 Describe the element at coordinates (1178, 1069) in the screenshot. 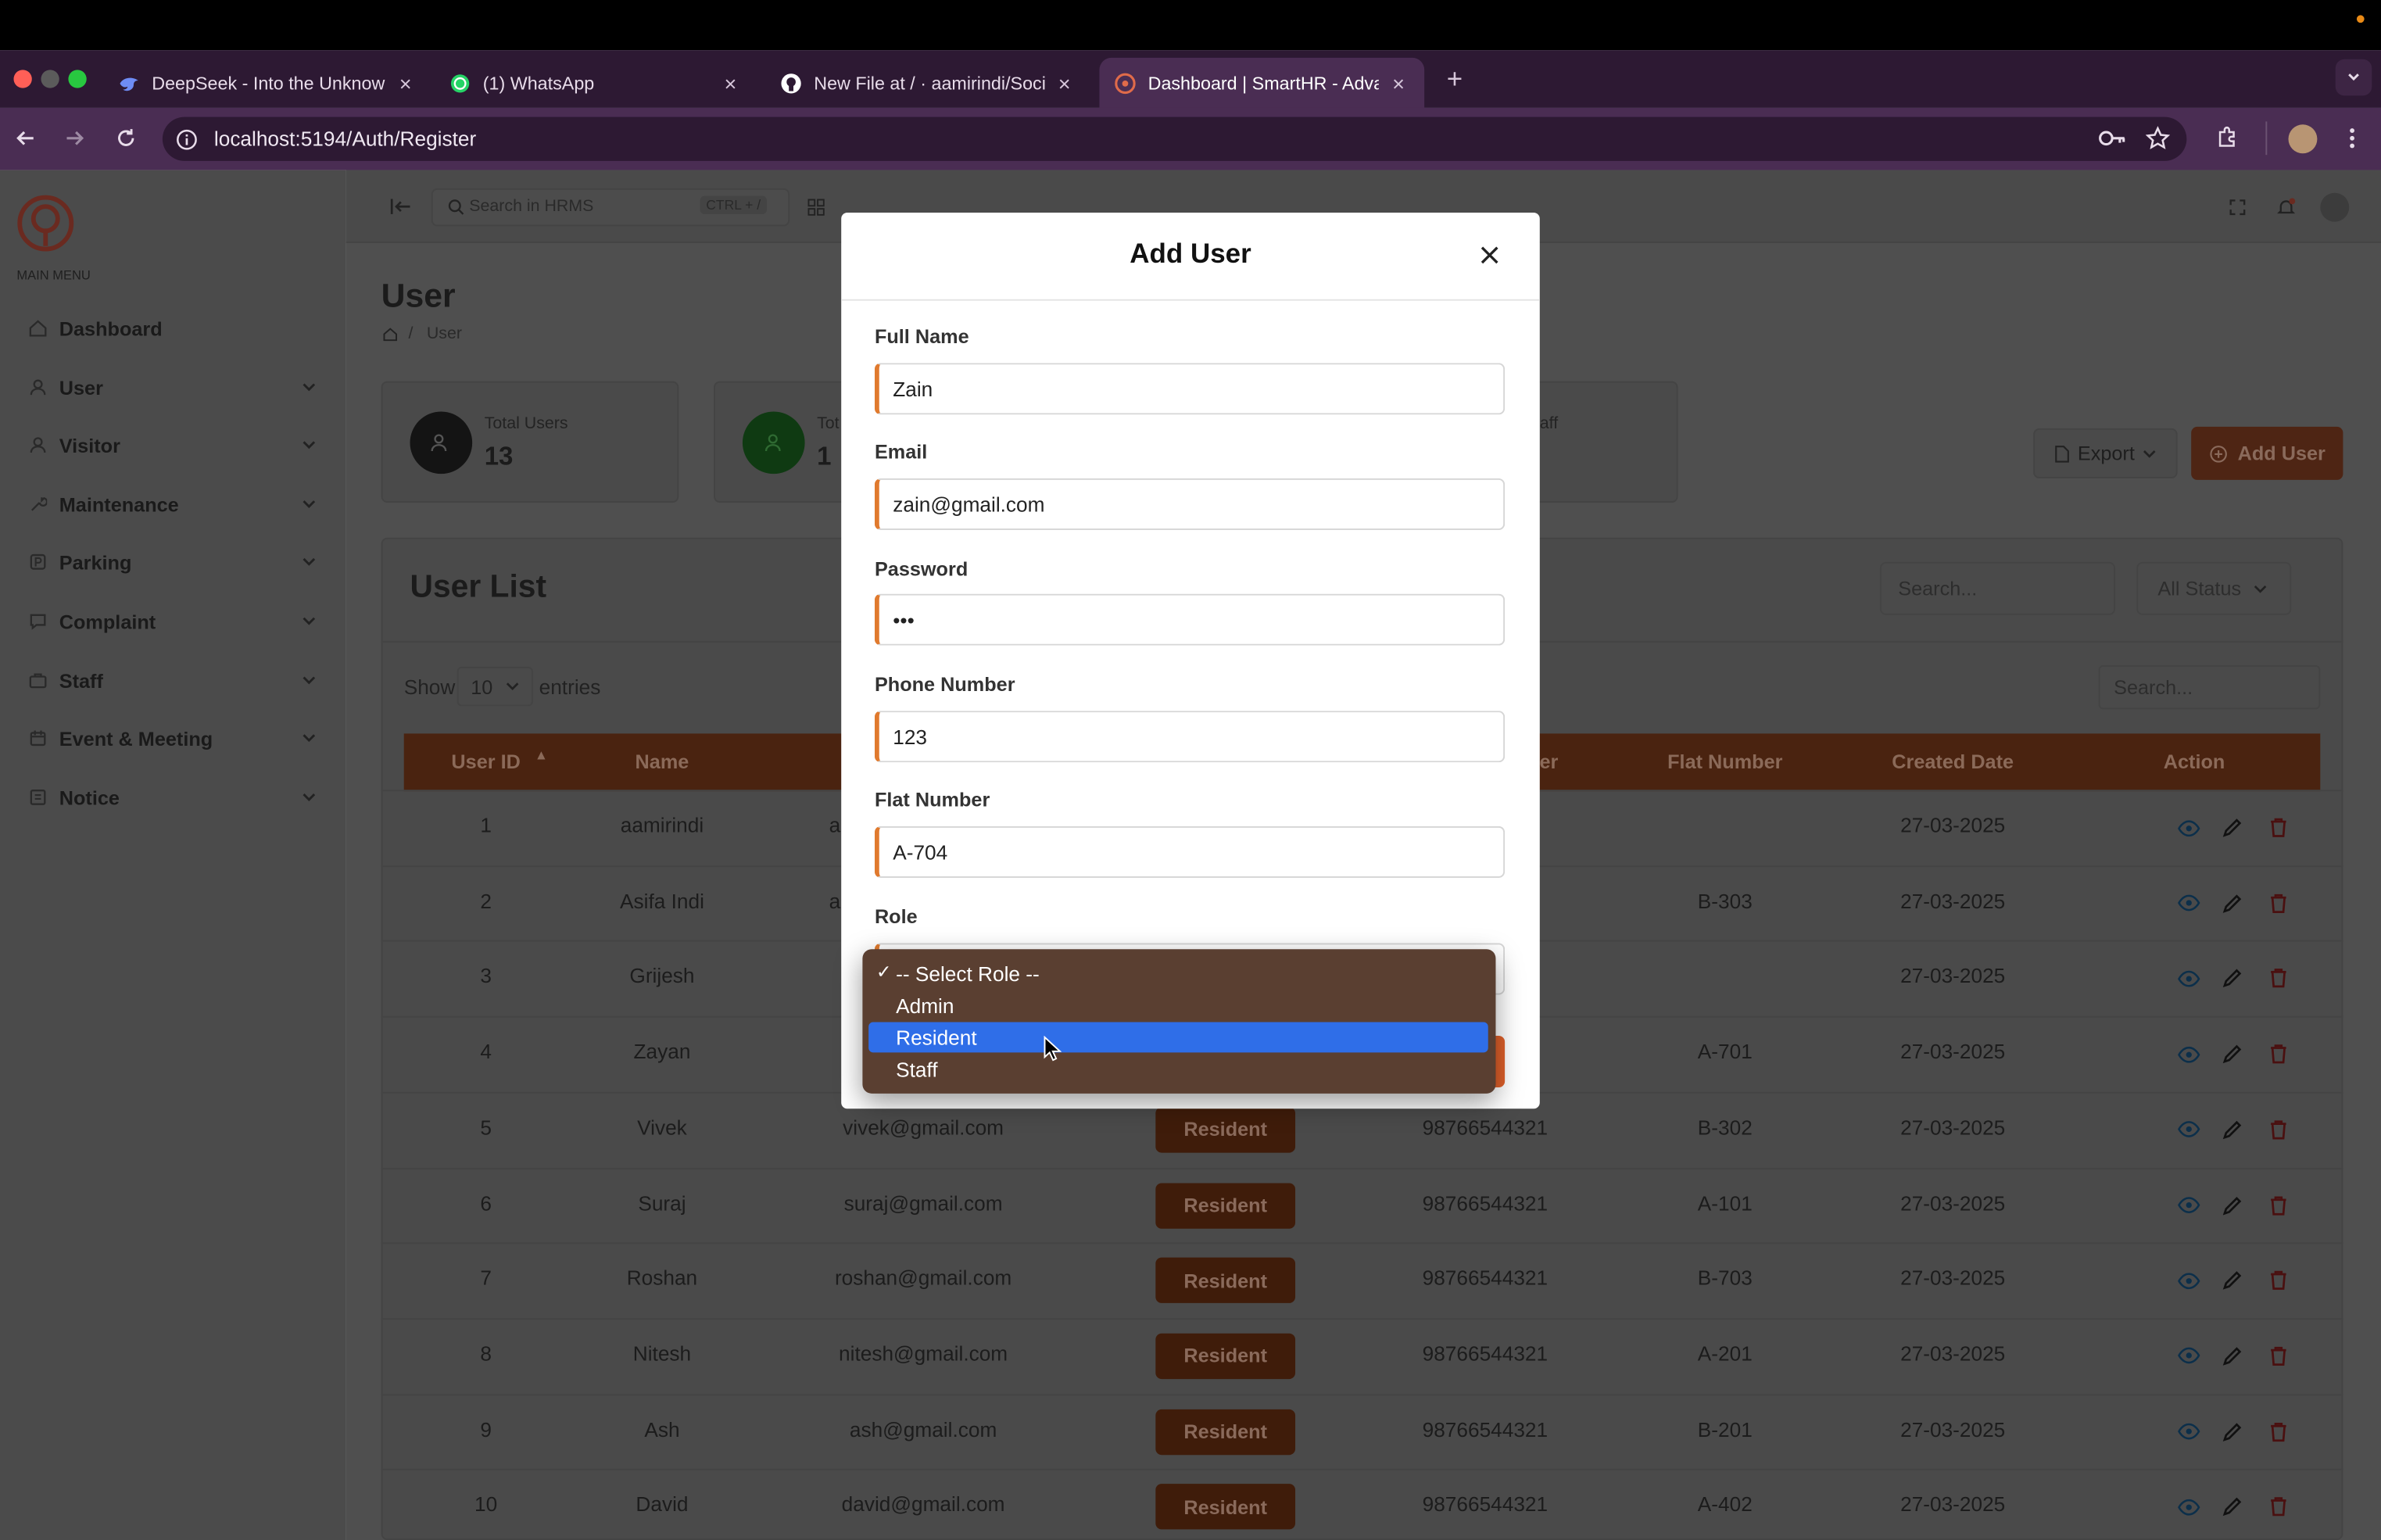

I see `role-option-staff: Staff` at that location.